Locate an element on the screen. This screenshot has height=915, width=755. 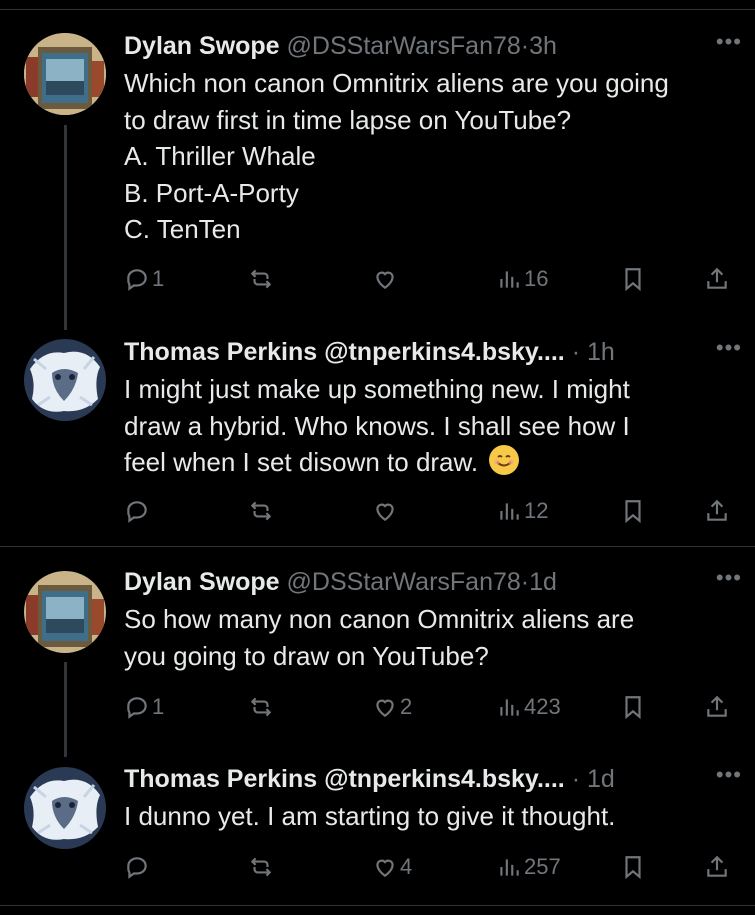
divider-top is located at coordinates (377, 9).